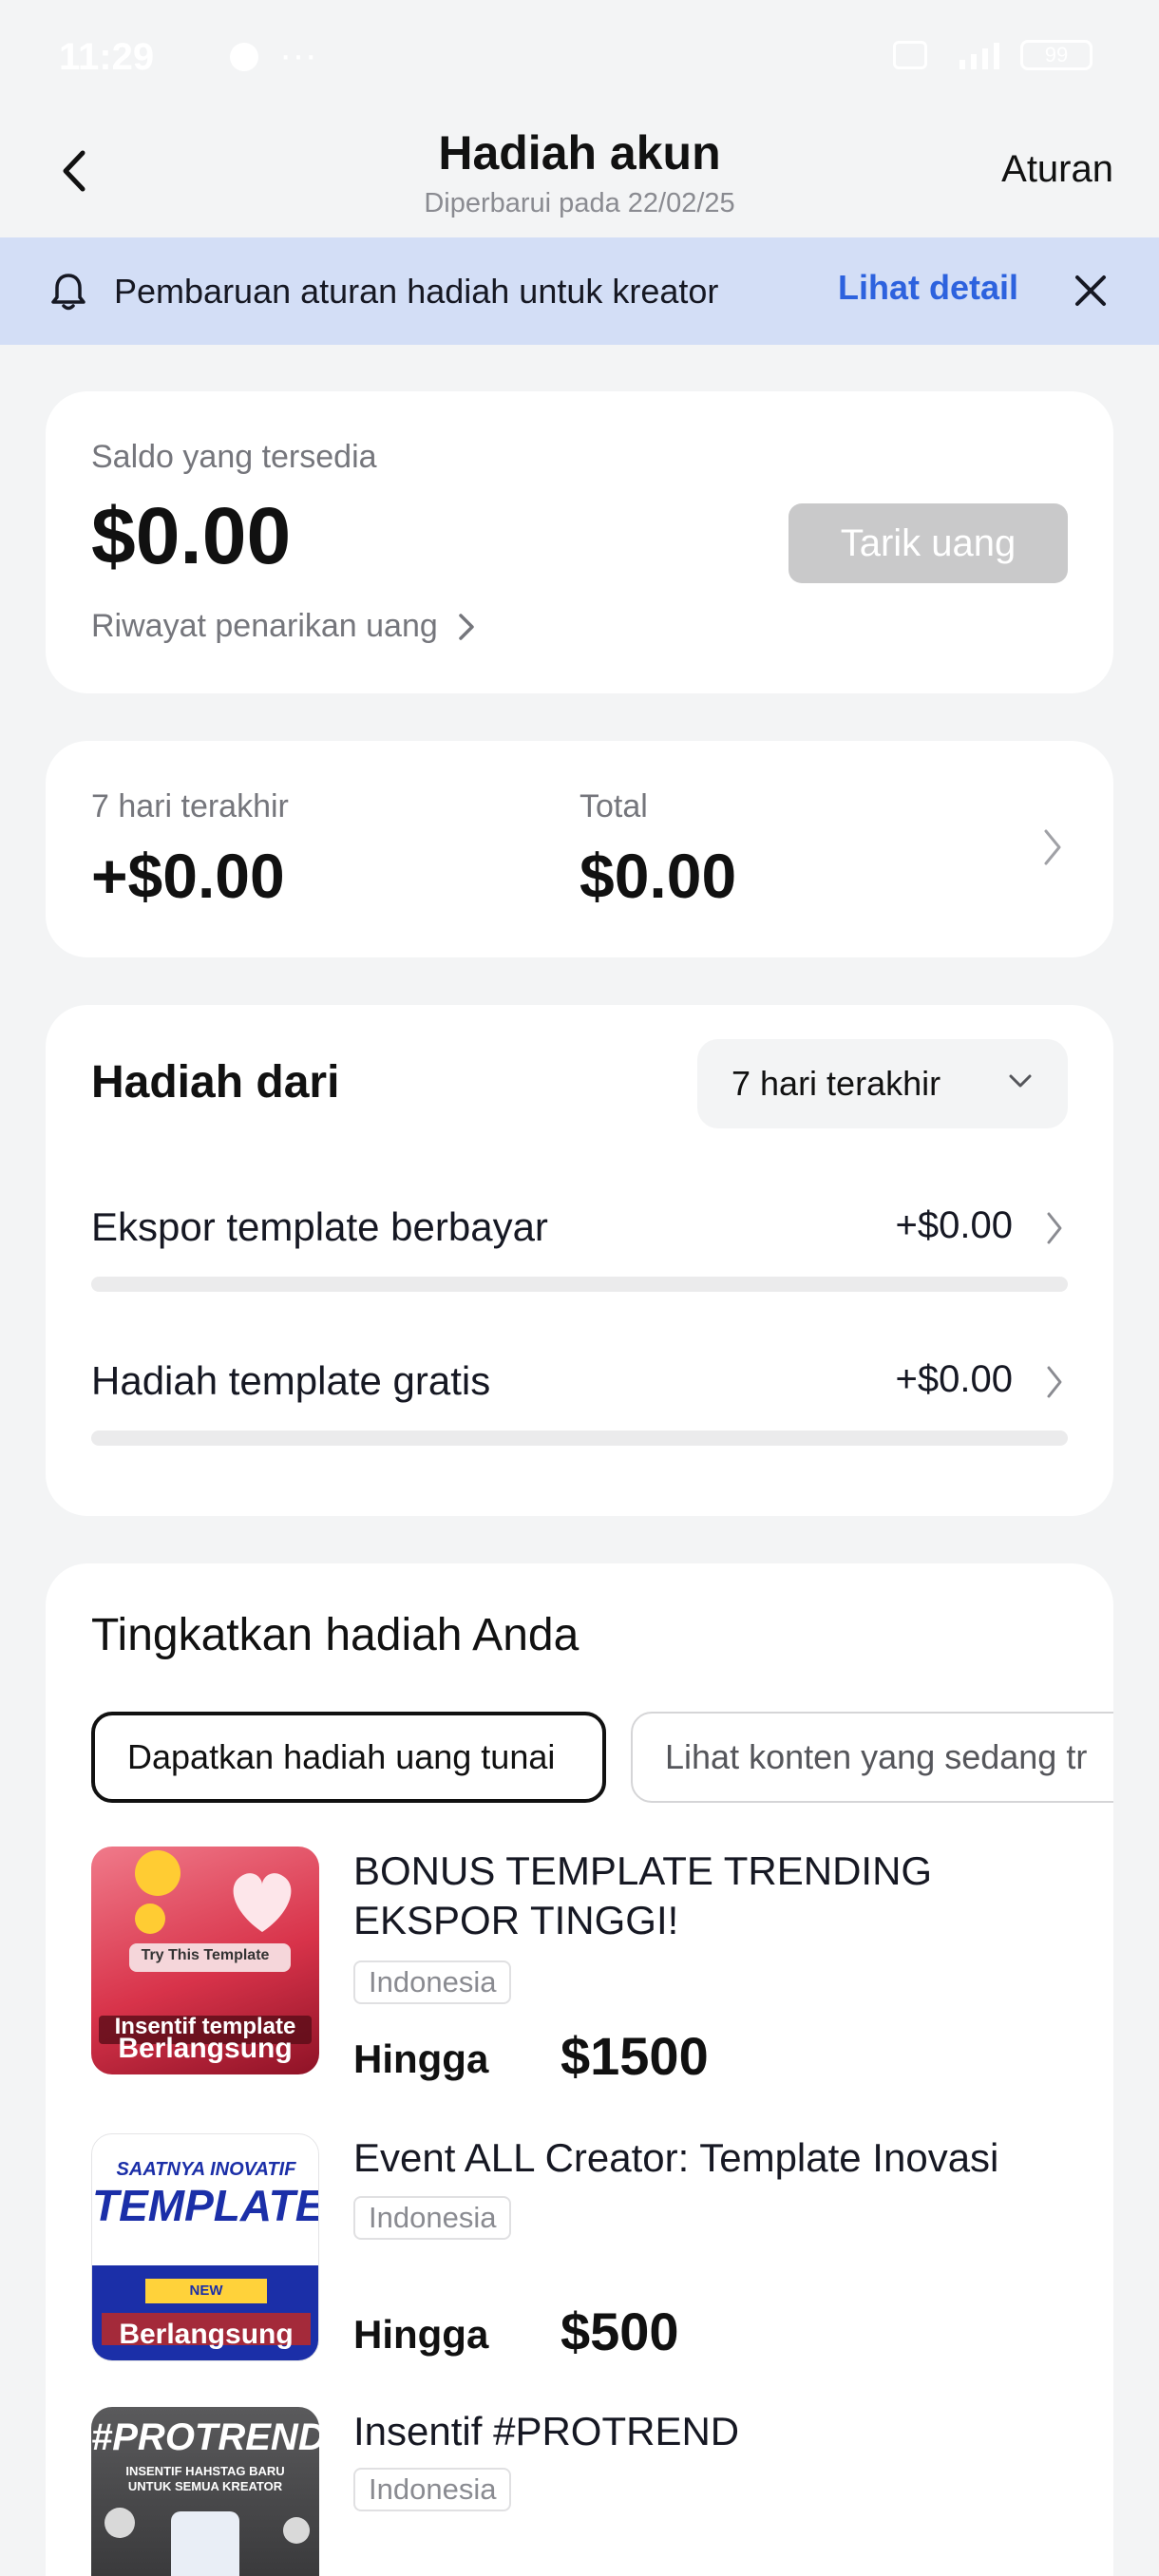 The height and width of the screenshot is (2576, 1159). What do you see at coordinates (190, 806) in the screenshot?
I see `last-7-days-label: 7 hari terakhir` at bounding box center [190, 806].